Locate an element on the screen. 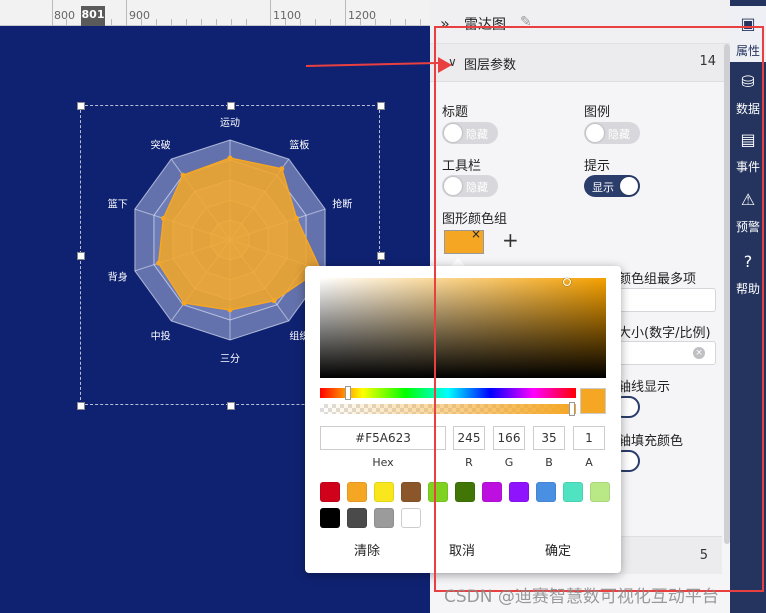  ruler-label: 1200 is located at coordinates (362, 15).